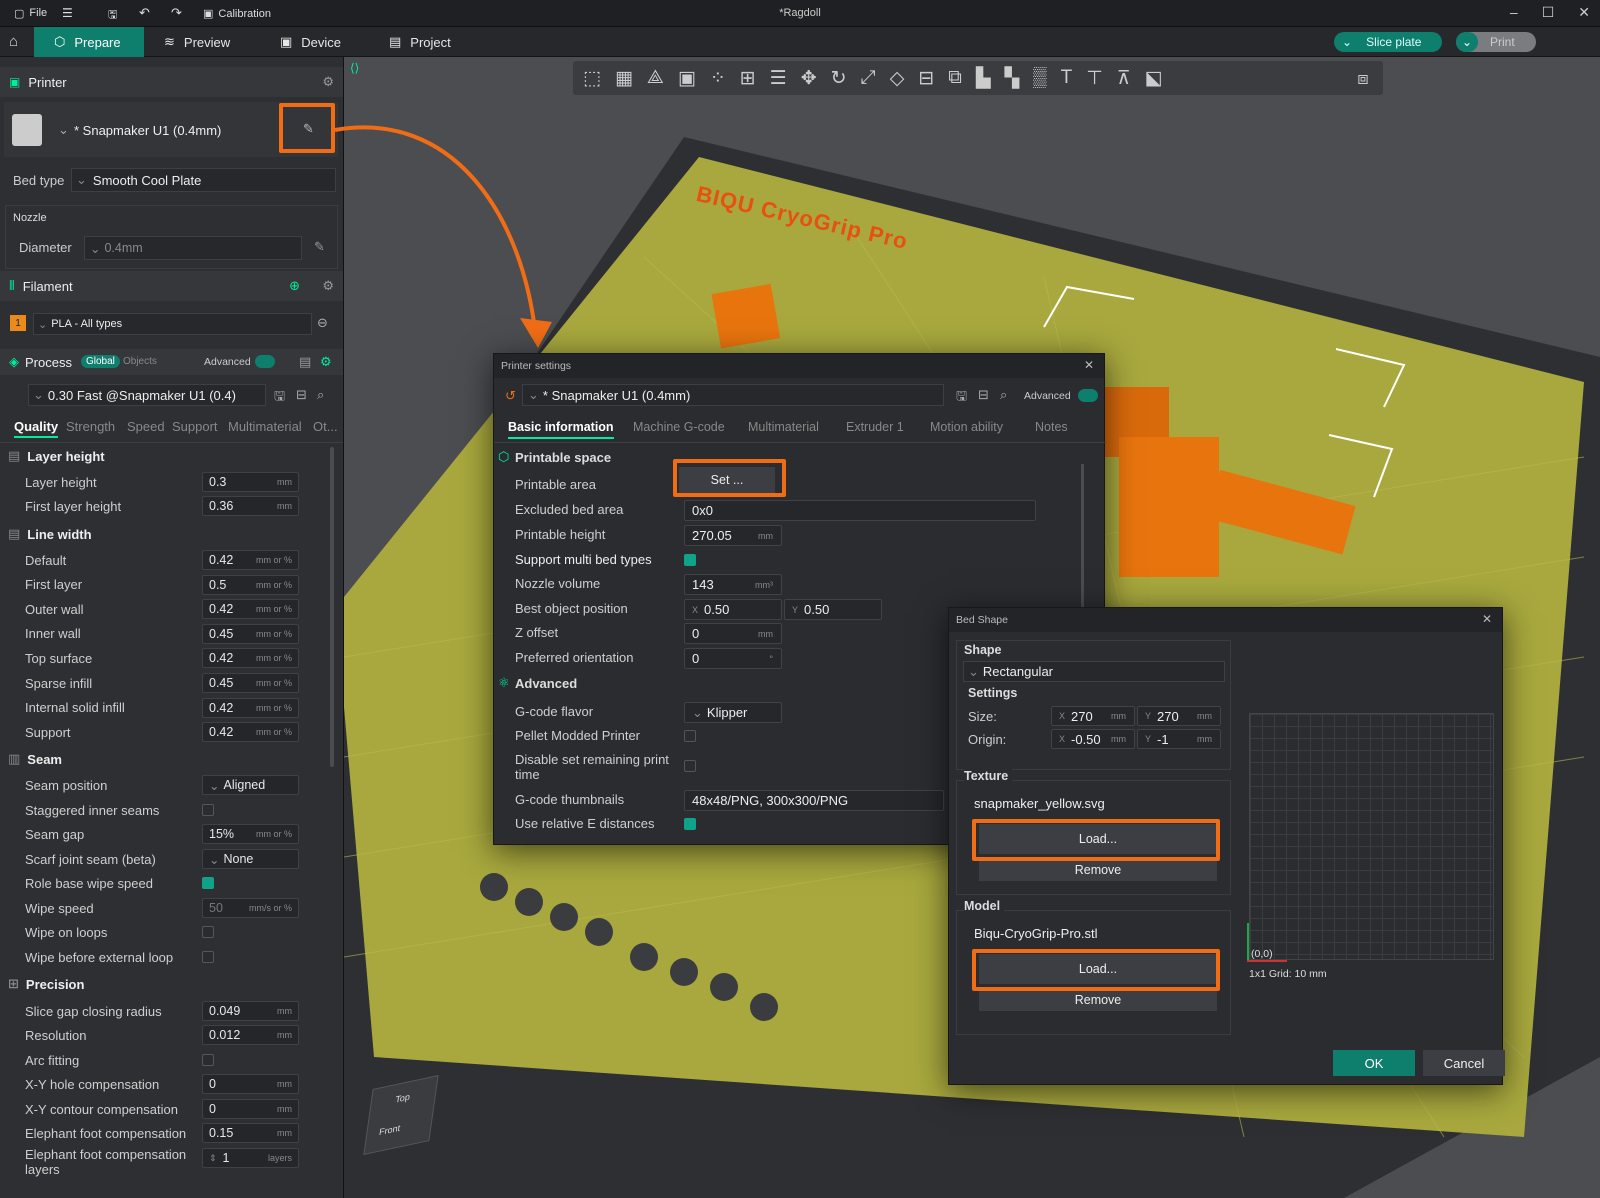 This screenshot has height=1198, width=1600. What do you see at coordinates (561, 429) in the screenshot?
I see `tab-basic-information: Basic information` at bounding box center [561, 429].